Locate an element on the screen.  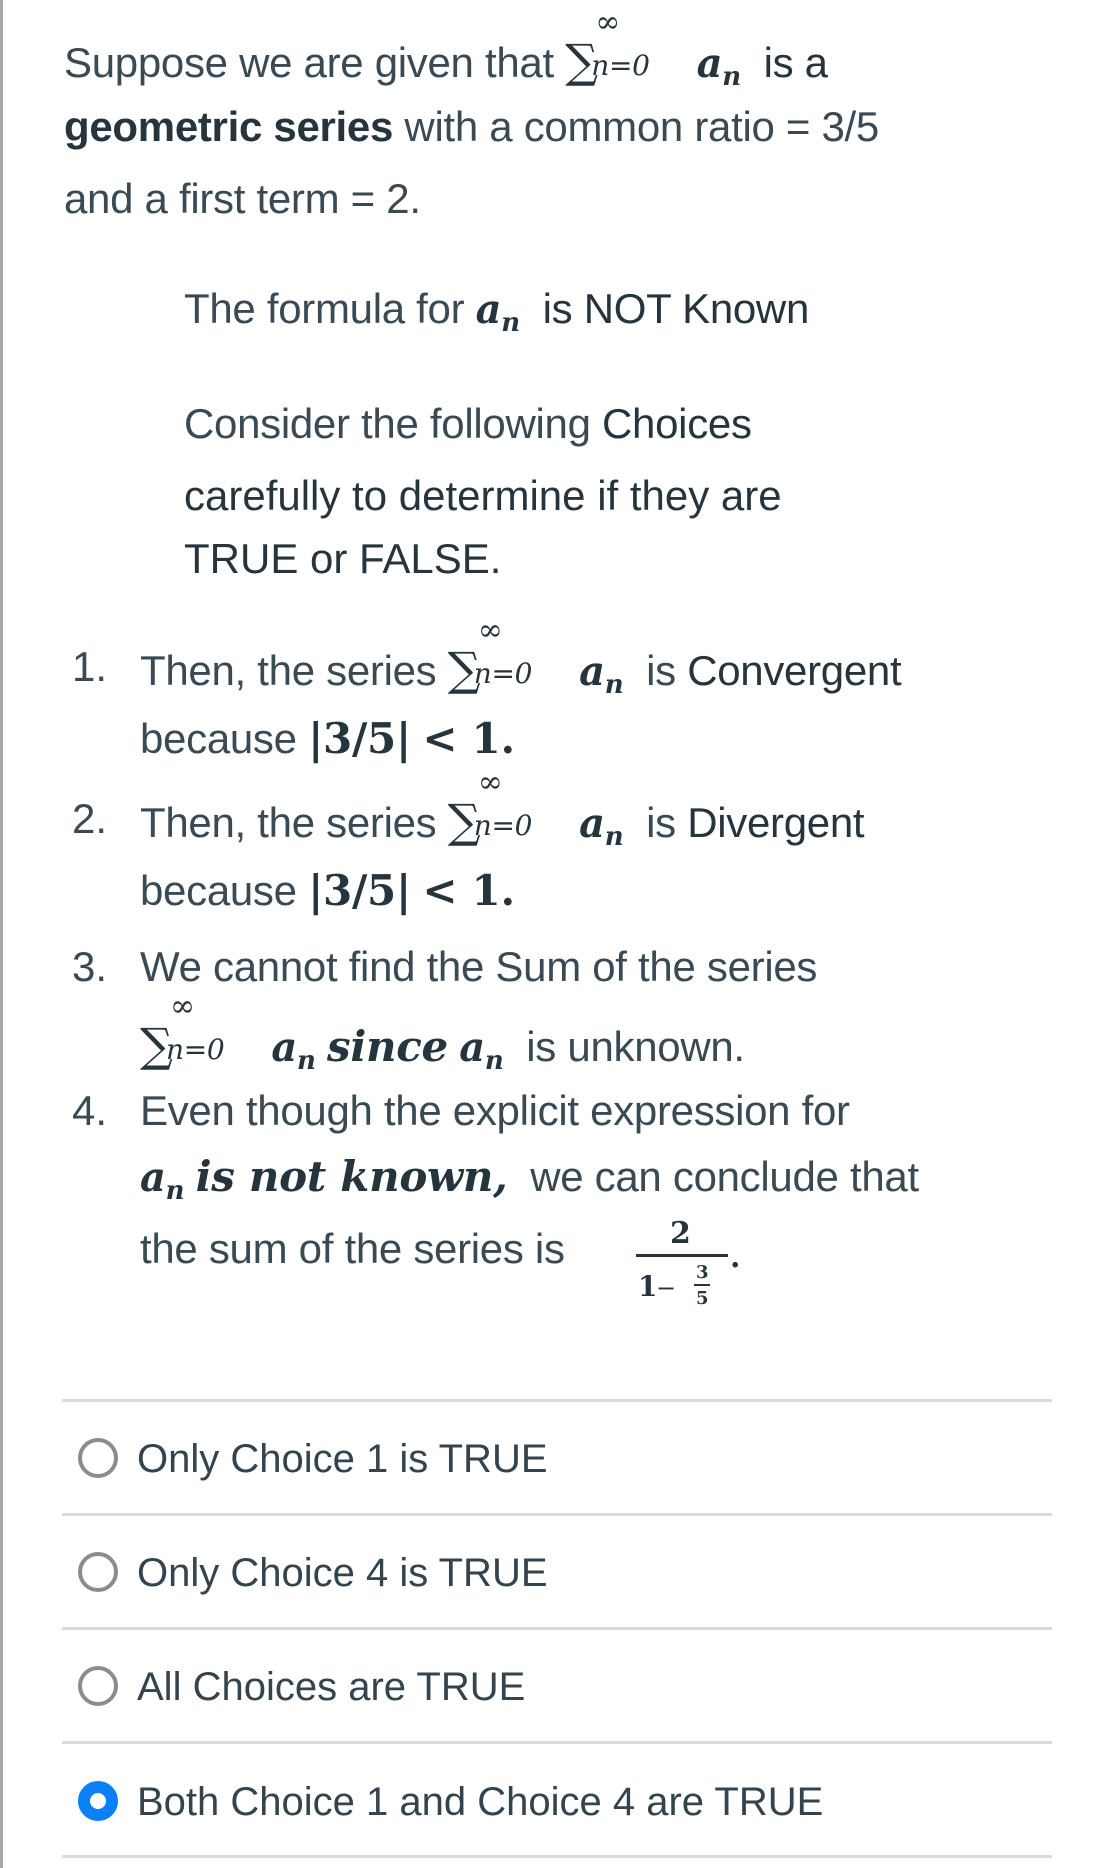
choice-4-line-2: an is not known, we can conclude that is located at coordinates (529, 1179).